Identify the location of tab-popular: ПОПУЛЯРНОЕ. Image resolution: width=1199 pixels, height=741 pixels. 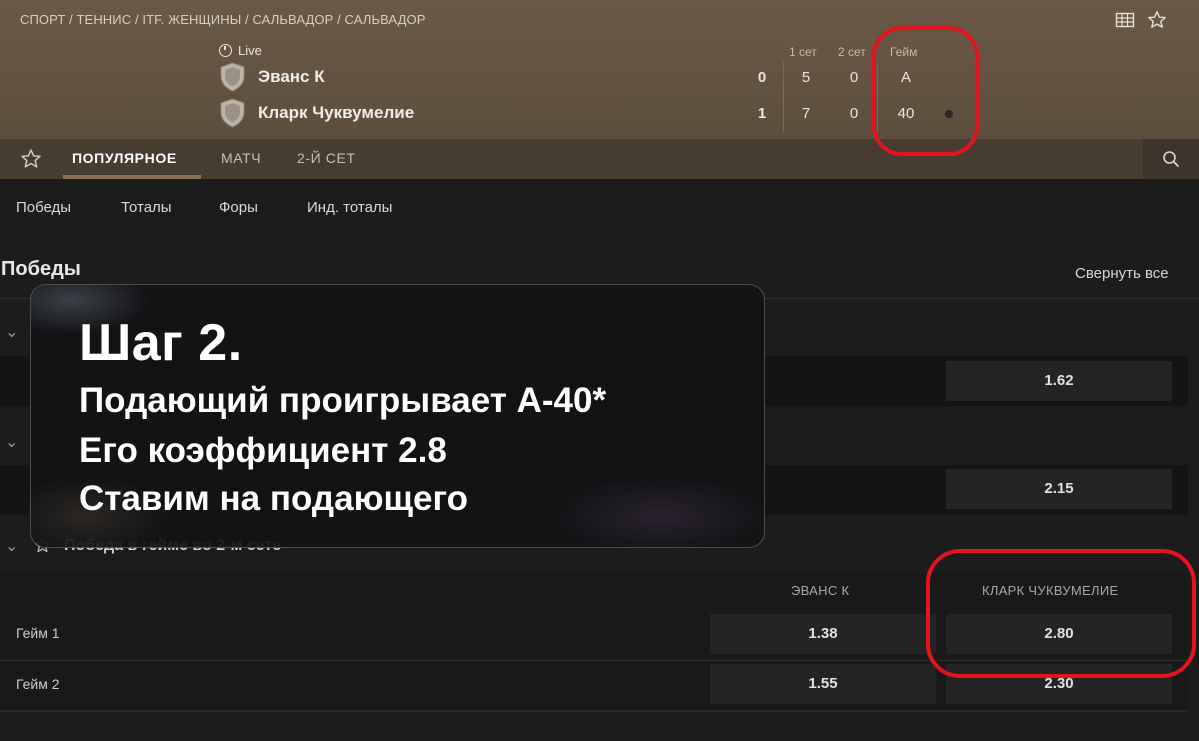
(124, 159).